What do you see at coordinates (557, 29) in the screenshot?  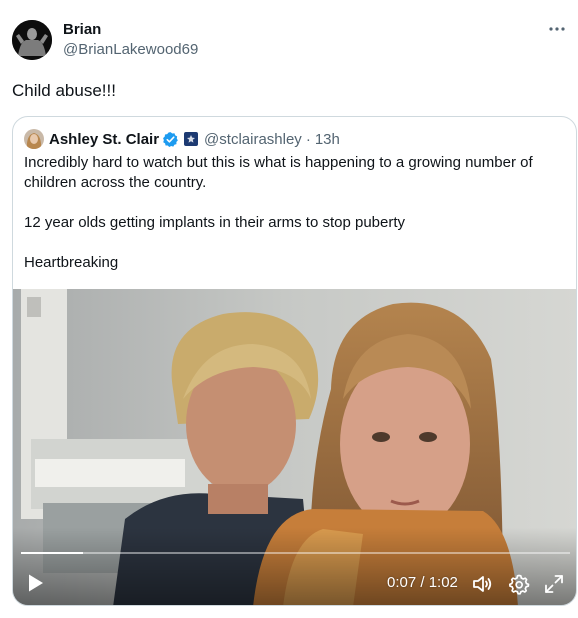 I see `more-options-icon` at bounding box center [557, 29].